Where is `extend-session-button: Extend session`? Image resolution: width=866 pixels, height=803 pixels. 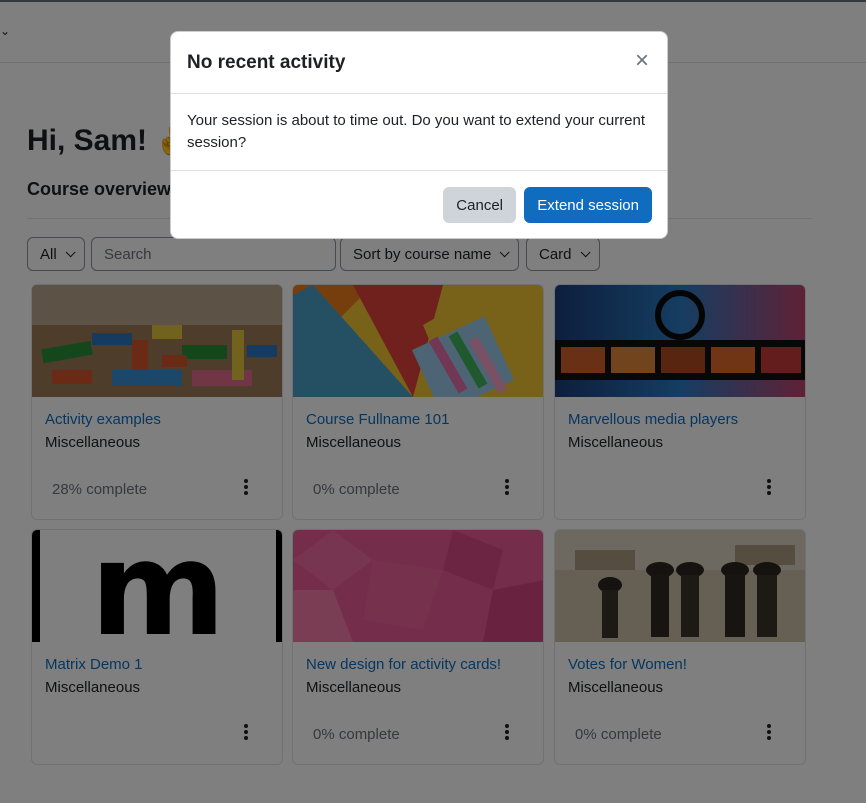
extend-session-button: Extend session is located at coordinates (588, 205).